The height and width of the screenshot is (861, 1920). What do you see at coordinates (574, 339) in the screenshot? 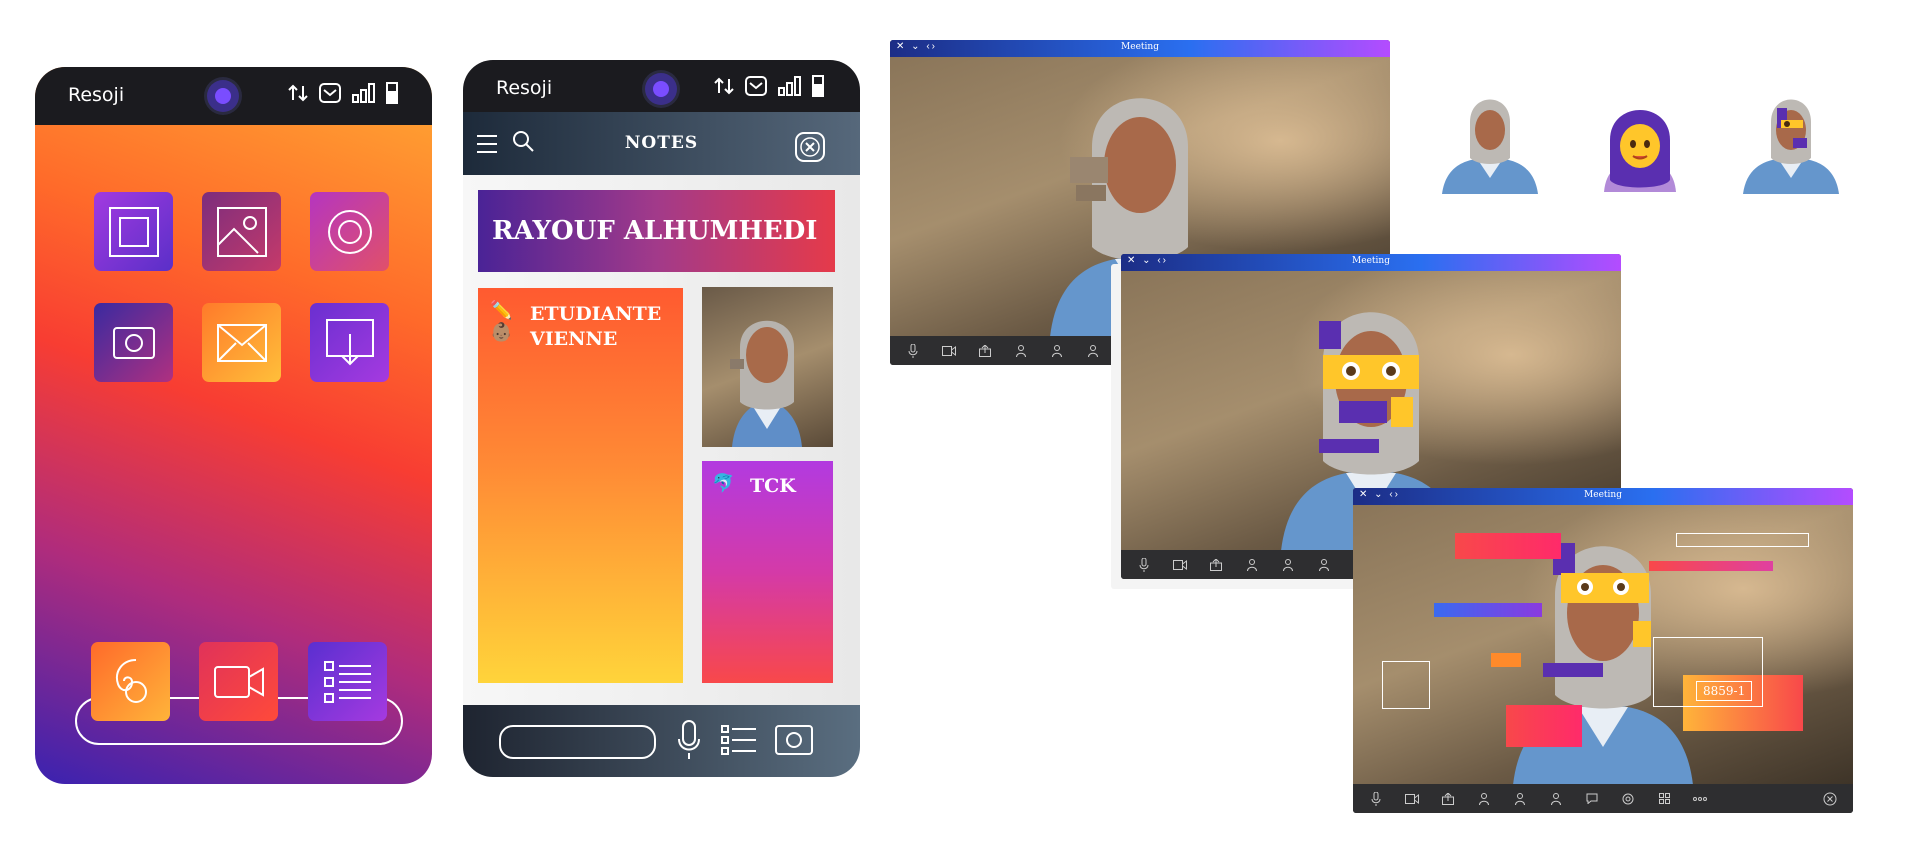
I see `bio-line-2: VIENNE` at bounding box center [574, 339].